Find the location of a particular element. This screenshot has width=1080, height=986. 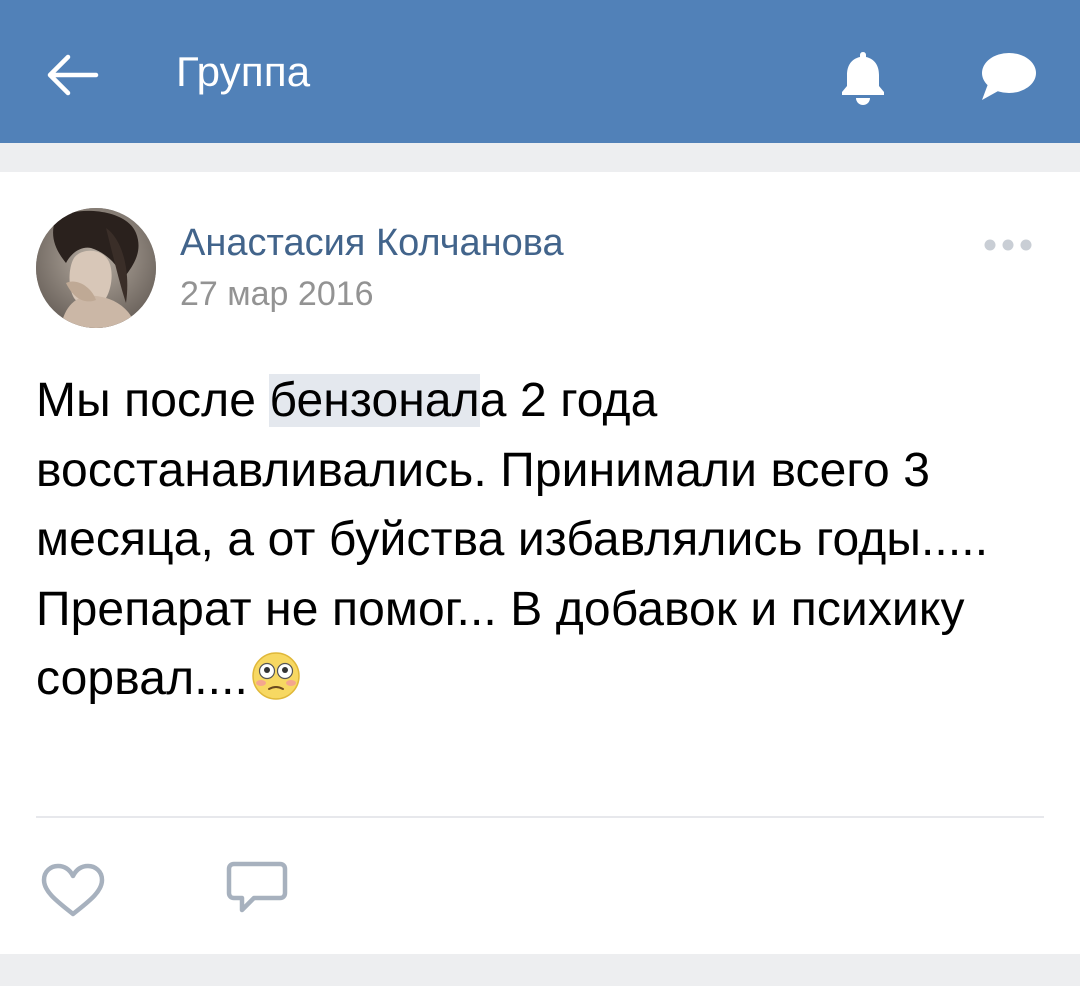

author-avatar is located at coordinates (96, 268).